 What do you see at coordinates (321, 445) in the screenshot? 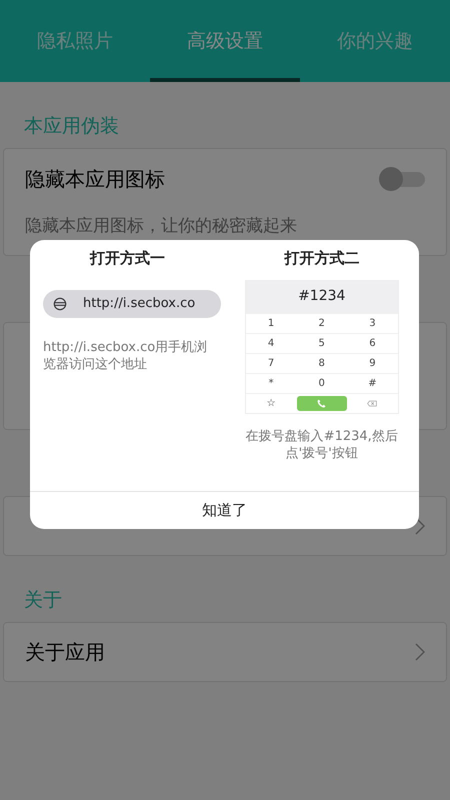
I see `instruction-text: 在拨号盘输入#1234,然后点'拨号'按钮` at bounding box center [321, 445].